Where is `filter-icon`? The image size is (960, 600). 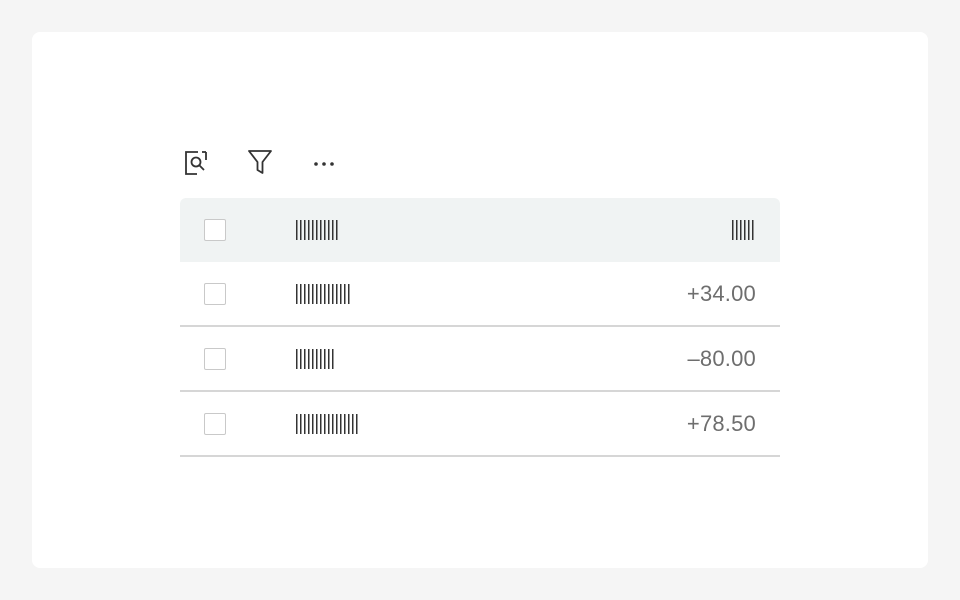 filter-icon is located at coordinates (260, 162).